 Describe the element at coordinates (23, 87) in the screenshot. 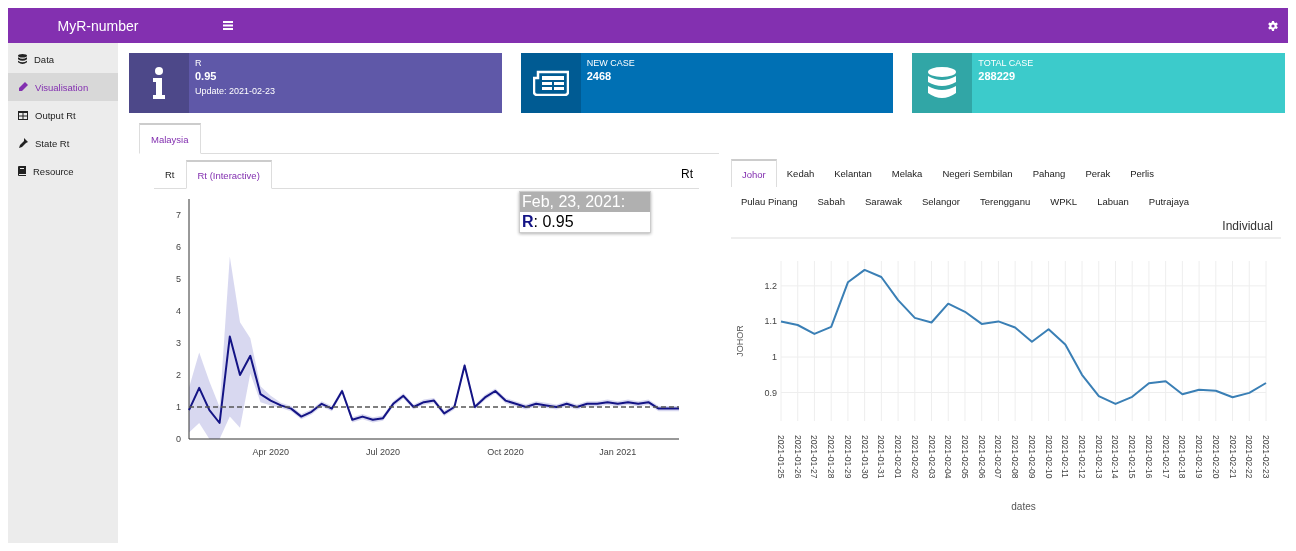

I see `pencil-icon` at that location.